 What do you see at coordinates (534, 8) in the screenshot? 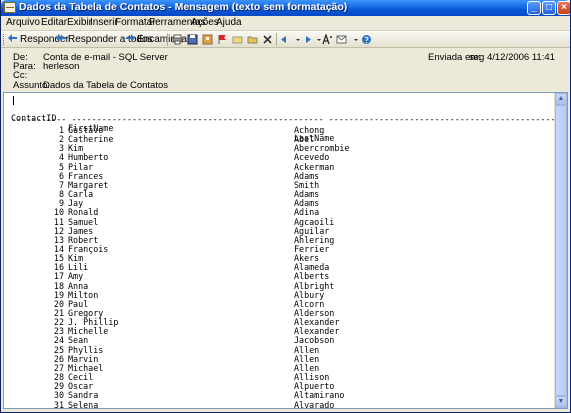
I see `minimize-button: _` at bounding box center [534, 8].